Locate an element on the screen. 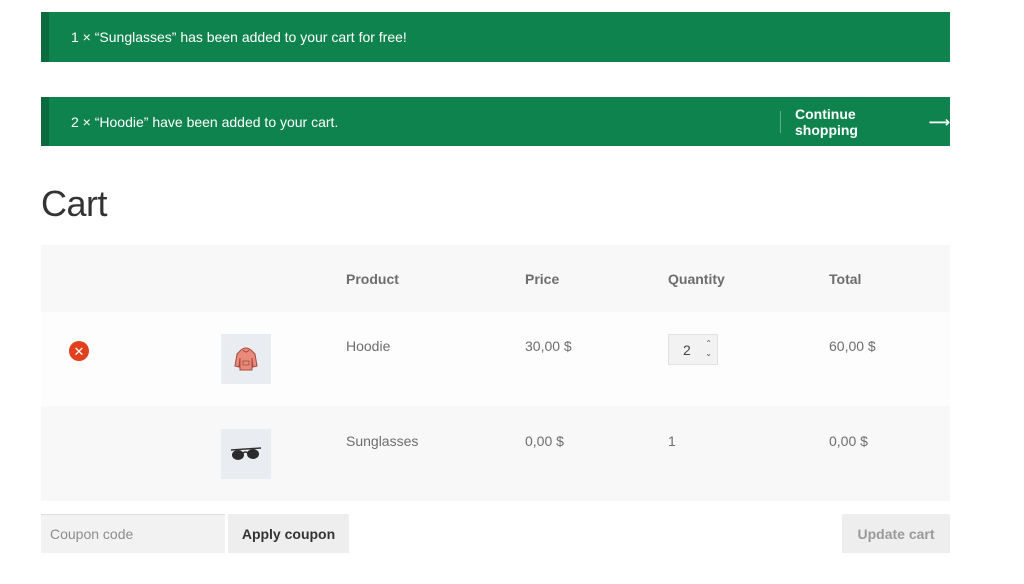 This screenshot has width=1024, height=584. price-hoodie: 30,00 $ is located at coordinates (548, 346).